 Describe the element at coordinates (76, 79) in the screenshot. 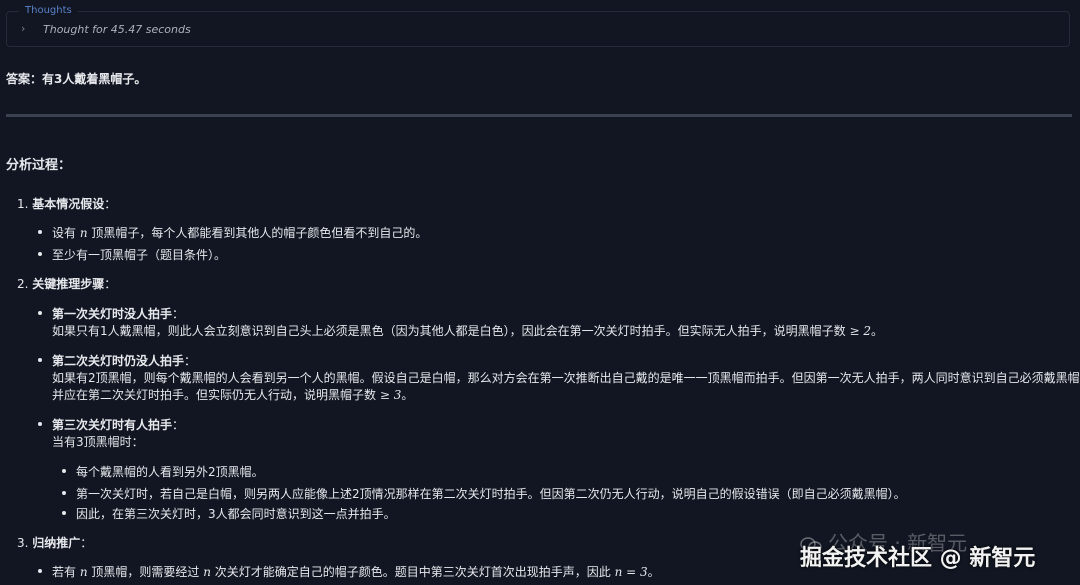

I see `answer-text: 答案：有3人戴着黑帽子。` at that location.